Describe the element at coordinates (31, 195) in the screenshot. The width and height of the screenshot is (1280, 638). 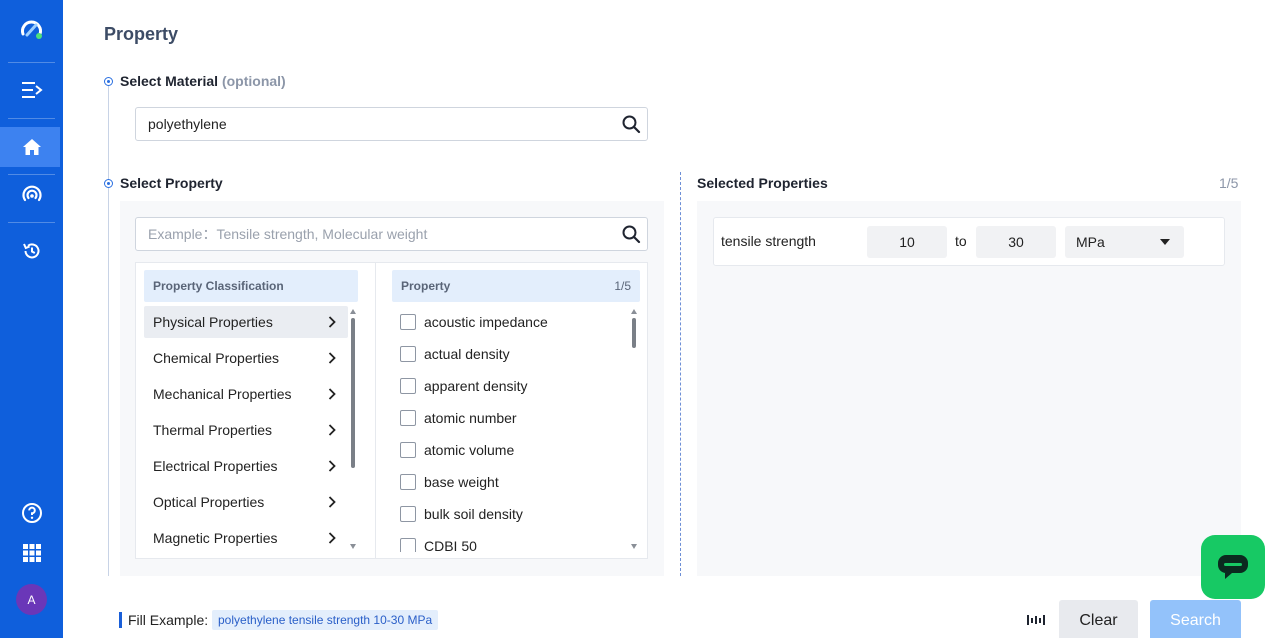
I see `broadcast-icon` at that location.